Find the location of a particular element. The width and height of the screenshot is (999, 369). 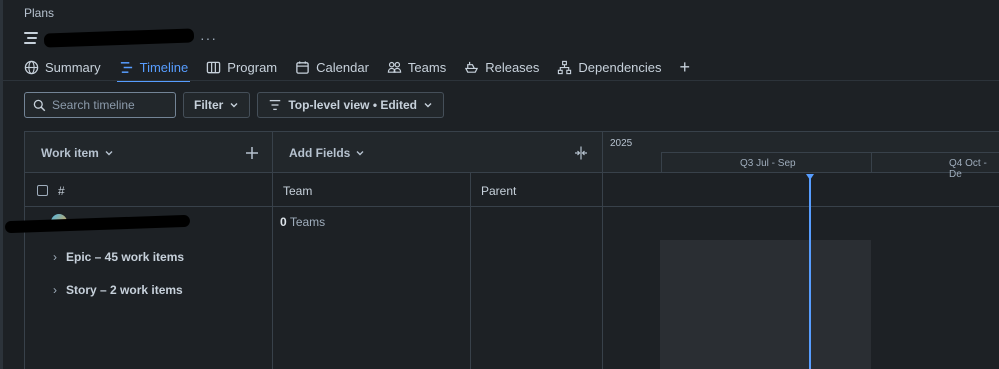

teams-unit: Teams is located at coordinates (307, 222).